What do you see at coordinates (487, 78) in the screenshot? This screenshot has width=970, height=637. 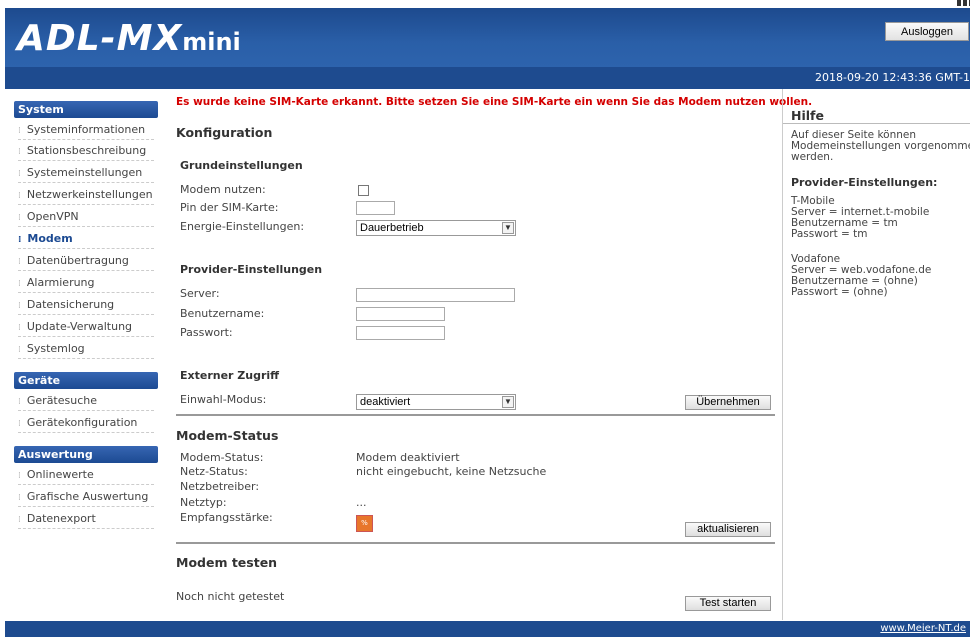 I see `date-bar: 2018-09-20 12:43:36 GMT-1` at bounding box center [487, 78].